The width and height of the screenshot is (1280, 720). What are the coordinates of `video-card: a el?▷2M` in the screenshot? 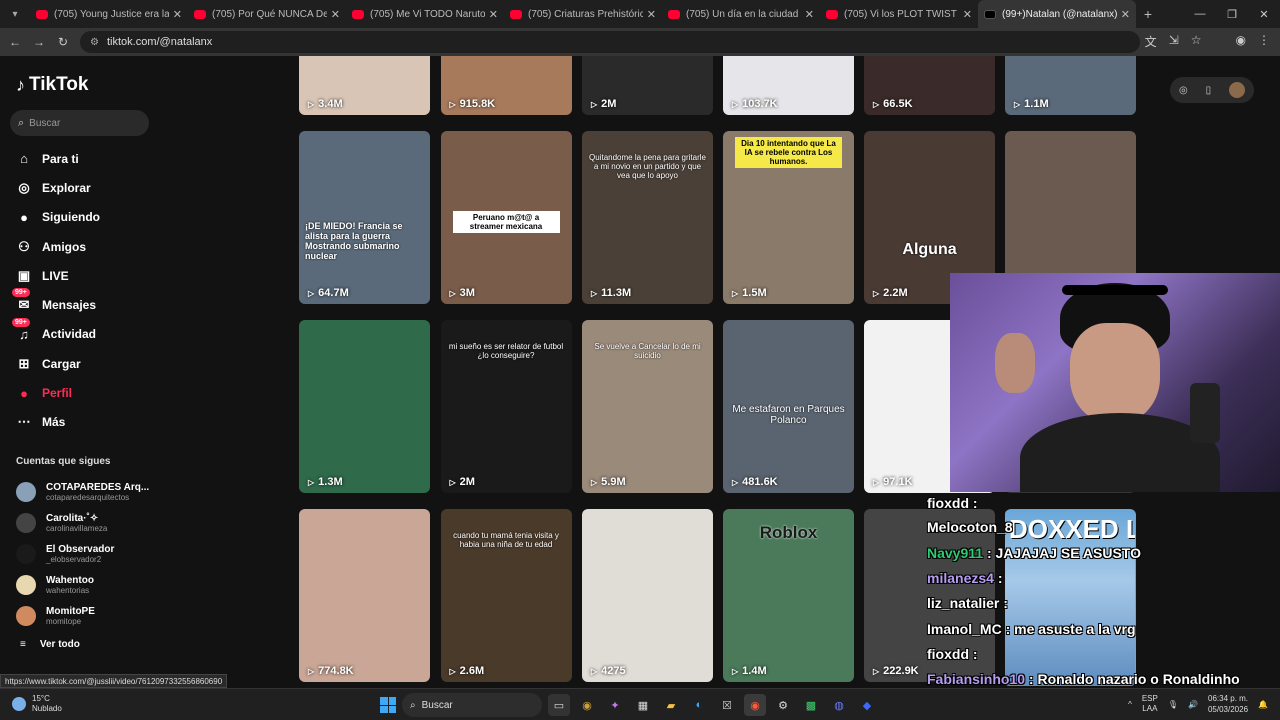 It's located at (647, 85).